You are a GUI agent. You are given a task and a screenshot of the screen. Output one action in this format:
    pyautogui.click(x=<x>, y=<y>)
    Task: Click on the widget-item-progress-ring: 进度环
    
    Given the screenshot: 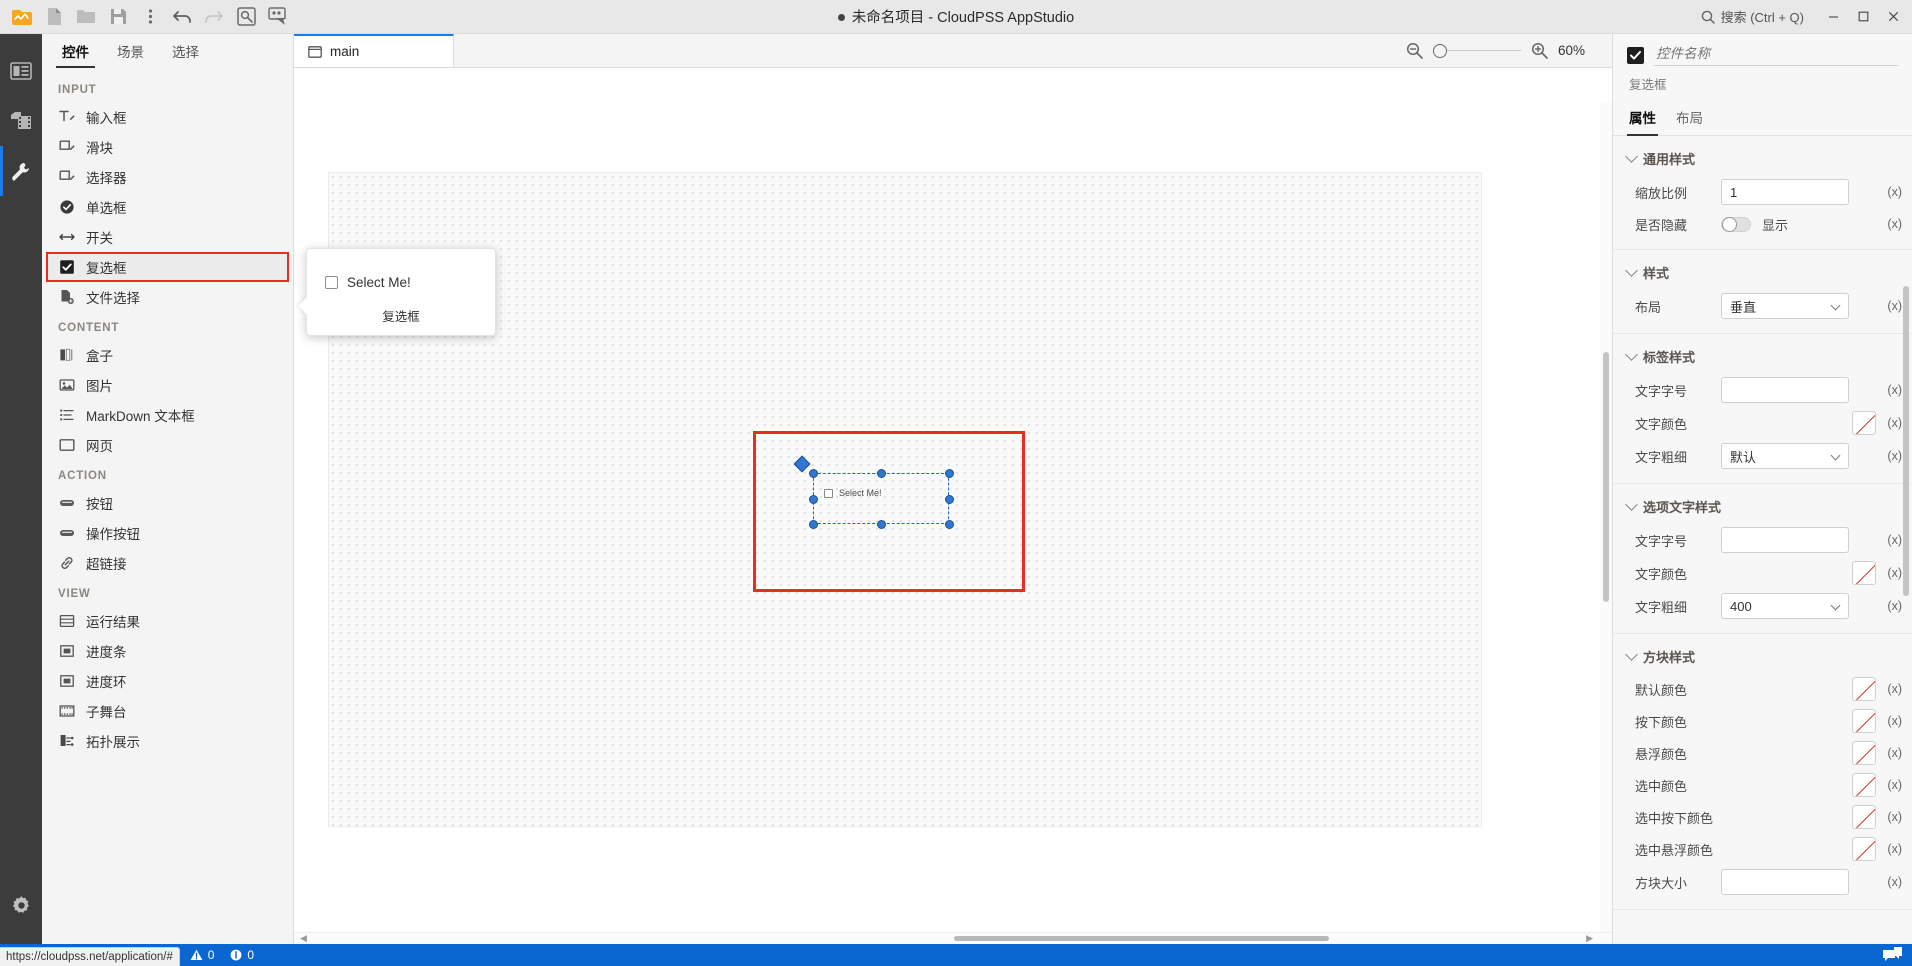 What is the action you would take?
    pyautogui.click(x=167, y=681)
    